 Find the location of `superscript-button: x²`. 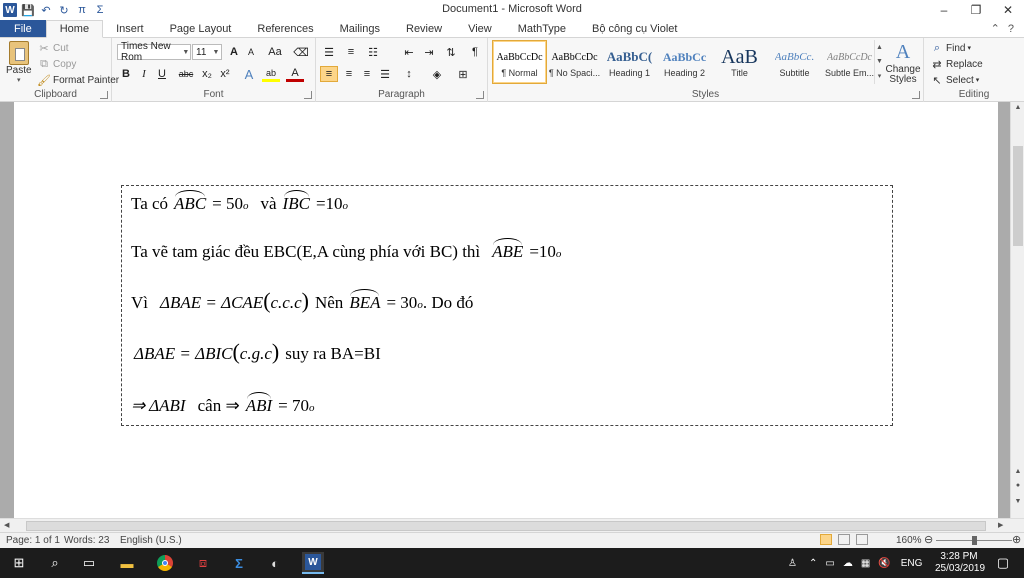

superscript-button: x² is located at coordinates (225, 74).